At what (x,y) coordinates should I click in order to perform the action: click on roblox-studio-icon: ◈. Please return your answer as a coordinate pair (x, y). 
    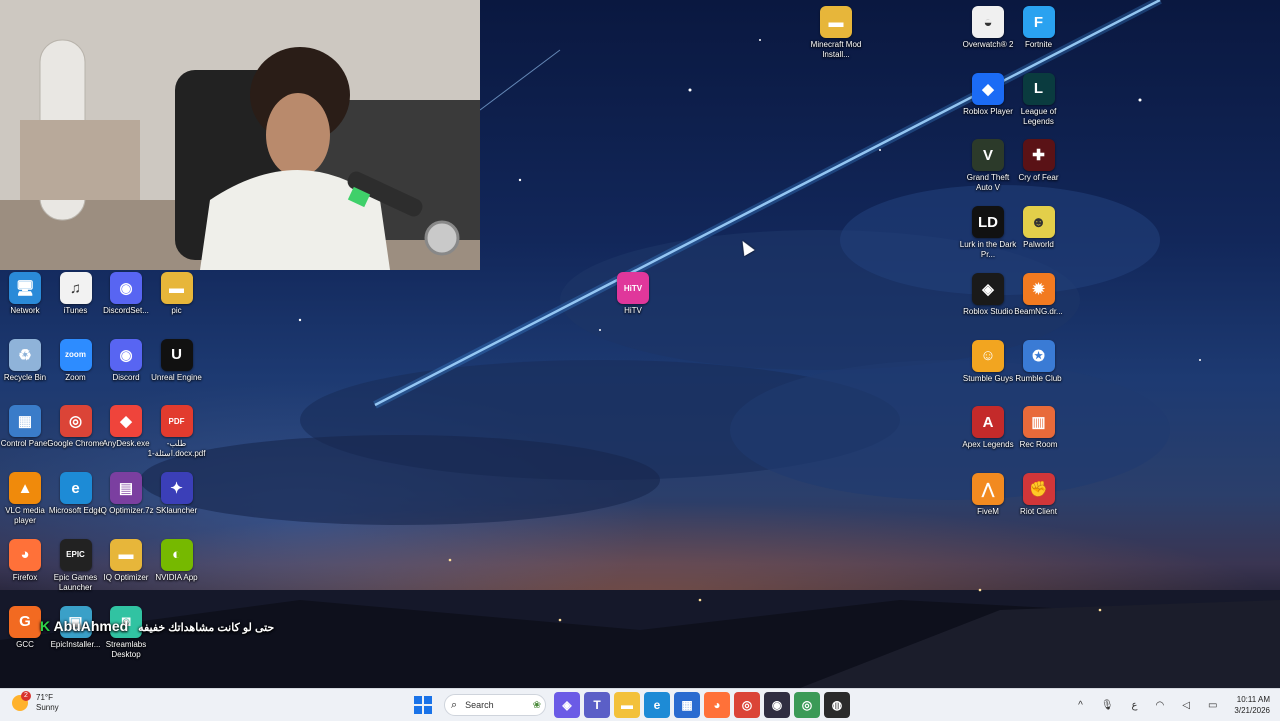
    Looking at the image, I should click on (988, 288).